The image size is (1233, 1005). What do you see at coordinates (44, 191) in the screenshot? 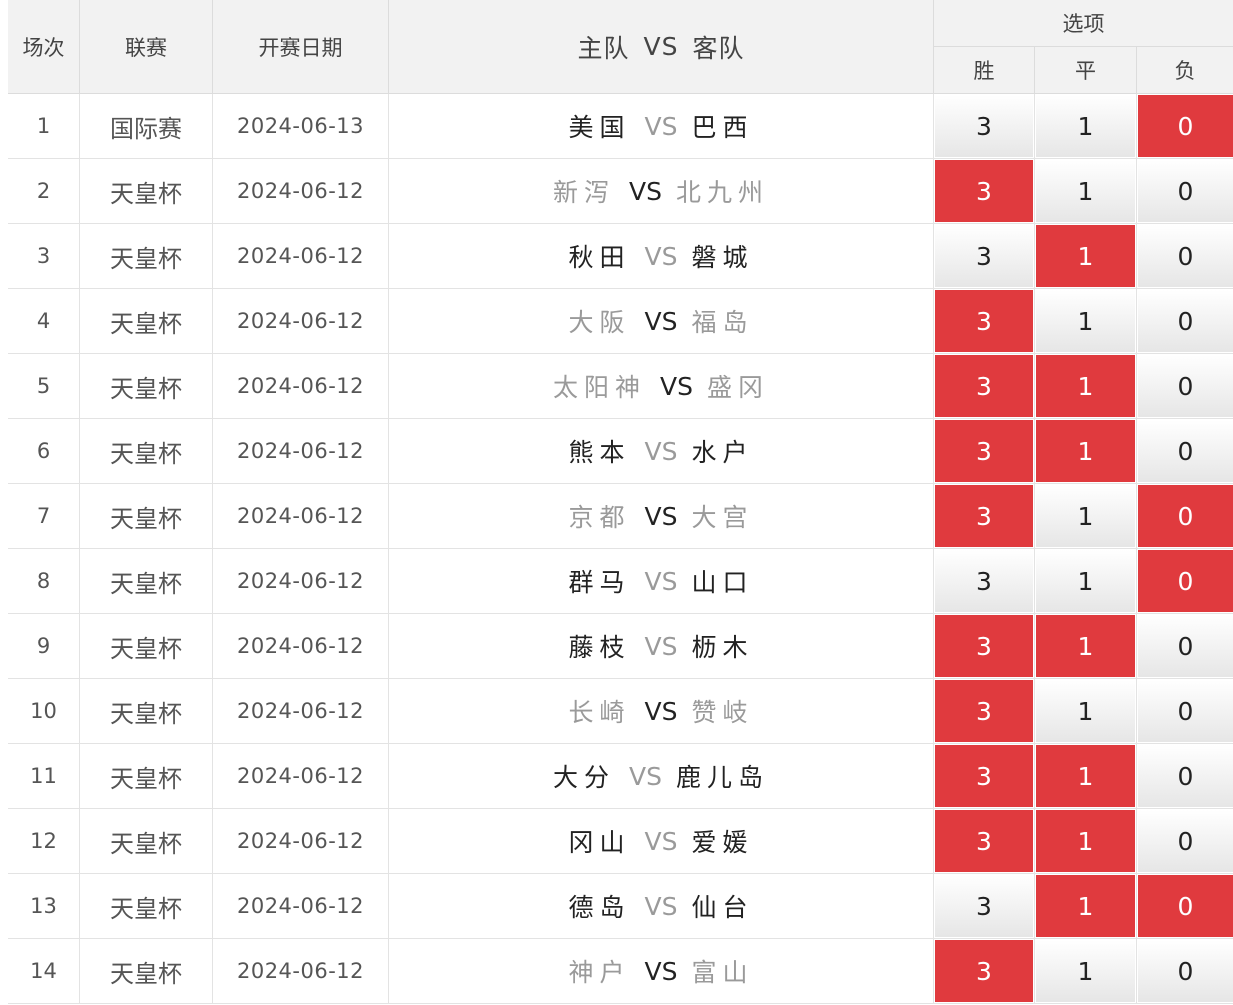
I see `row-index: 2` at bounding box center [44, 191].